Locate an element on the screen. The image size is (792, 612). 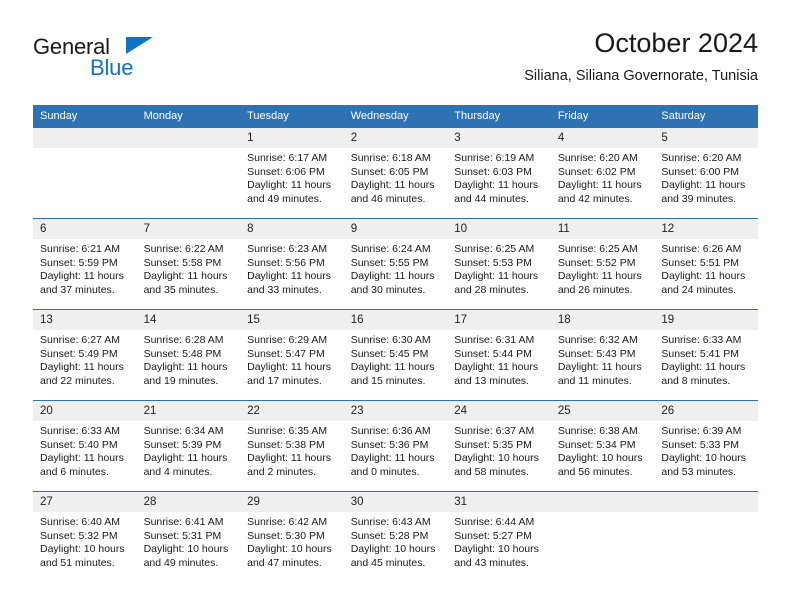
day-number: 31 is located at coordinates (499, 502).